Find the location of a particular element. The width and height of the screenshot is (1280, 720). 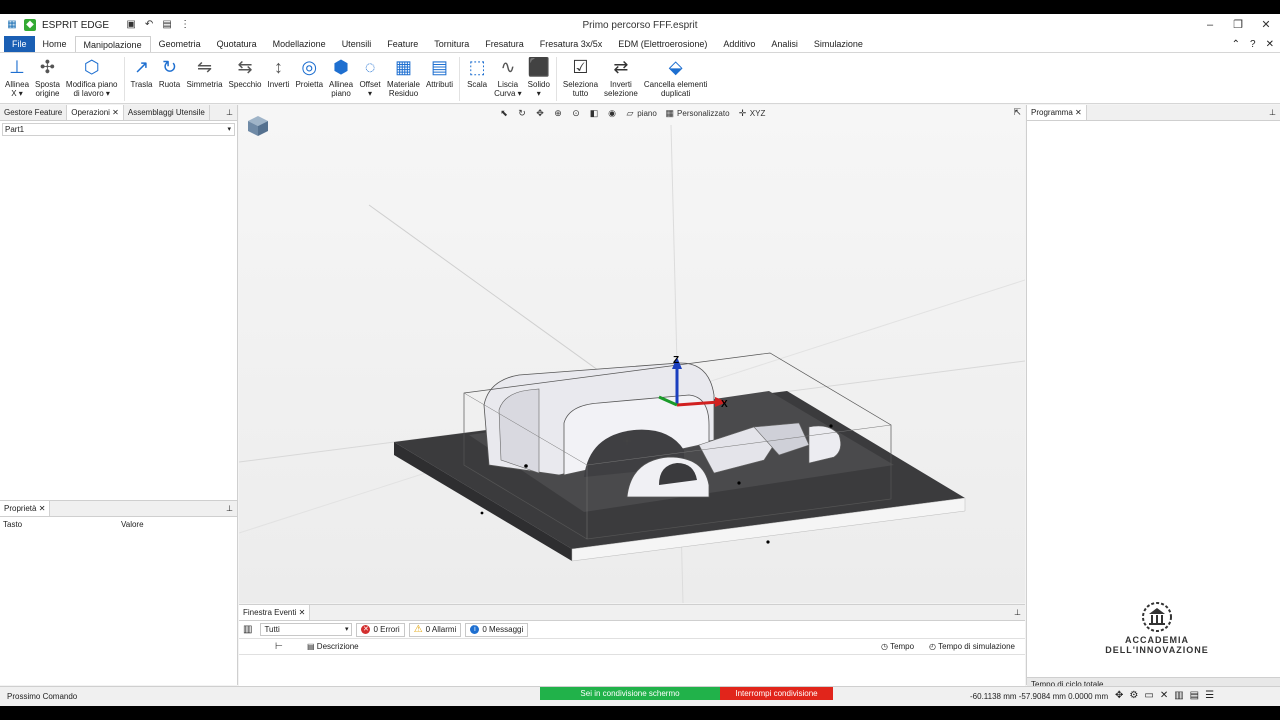

ribbon-label: Modifica piano di lavoro ▾ is located at coordinates (91, 89).